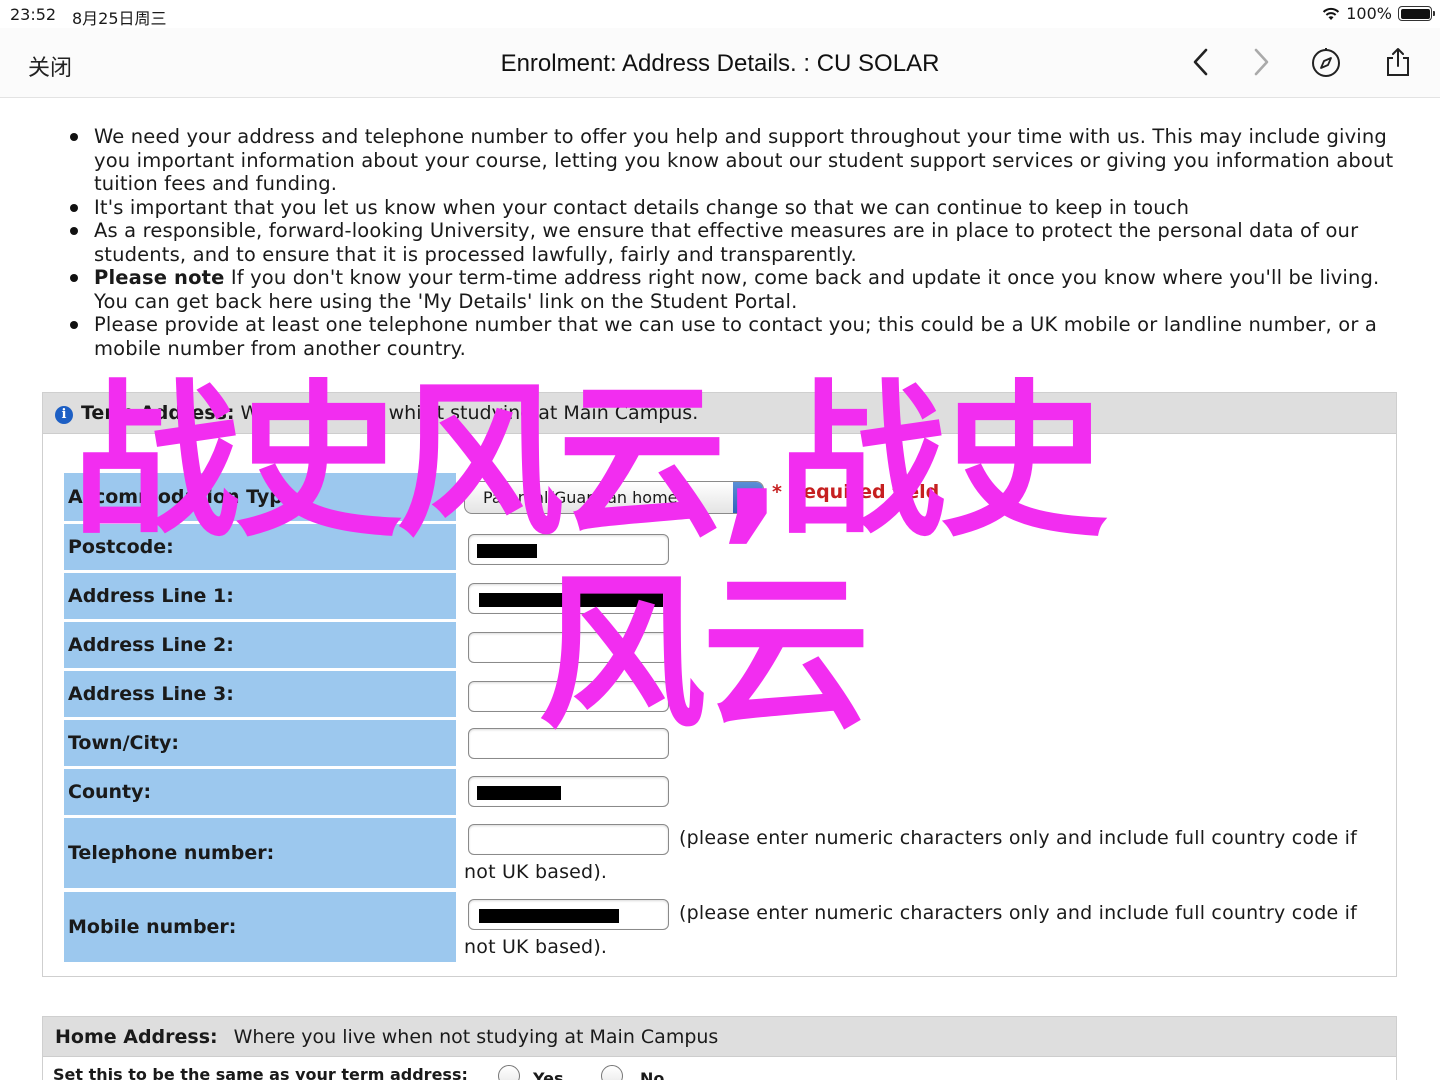 The image size is (1440, 1080). What do you see at coordinates (568, 743) in the screenshot?
I see `town-input` at bounding box center [568, 743].